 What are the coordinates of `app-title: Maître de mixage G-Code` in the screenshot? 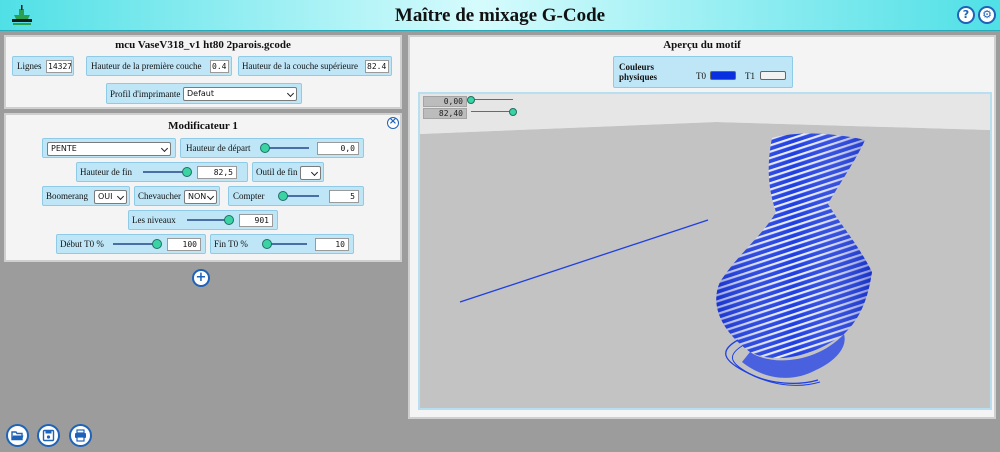 It's located at (500, 15).